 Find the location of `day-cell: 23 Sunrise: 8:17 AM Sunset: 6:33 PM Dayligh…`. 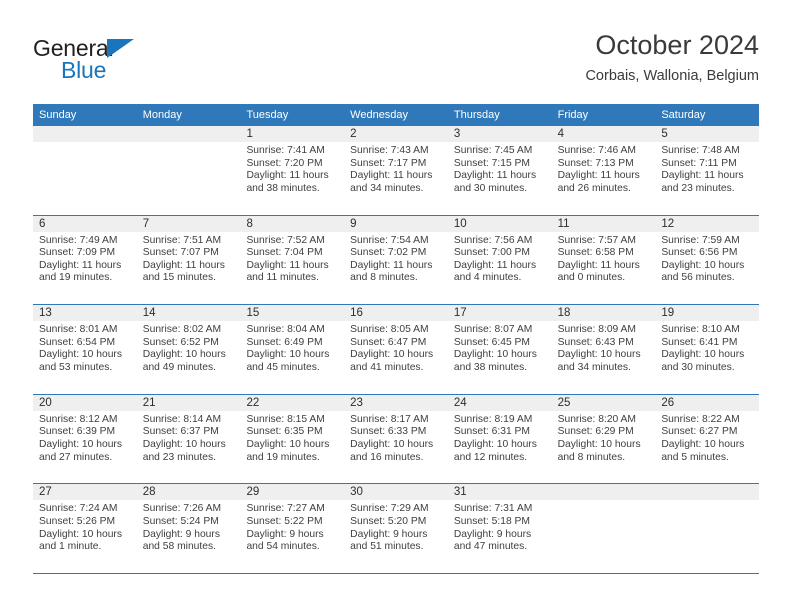

day-cell: 23 Sunrise: 8:17 AM Sunset: 6:33 PM Dayligh… is located at coordinates (396, 439).